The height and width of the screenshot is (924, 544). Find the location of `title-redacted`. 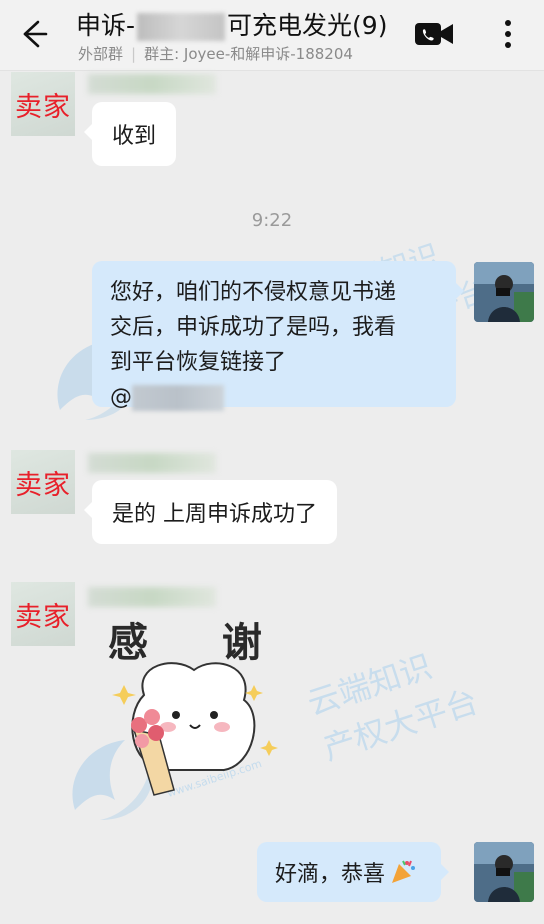

title-redacted is located at coordinates (181, 27).